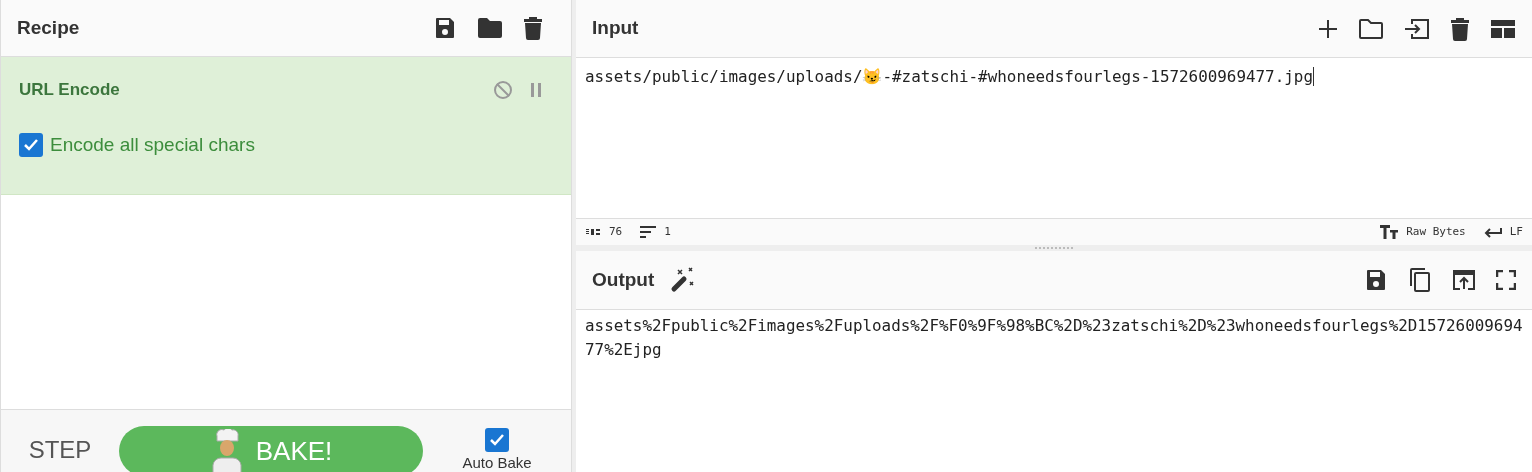  I want to click on plus-icon, so click(1328, 28).